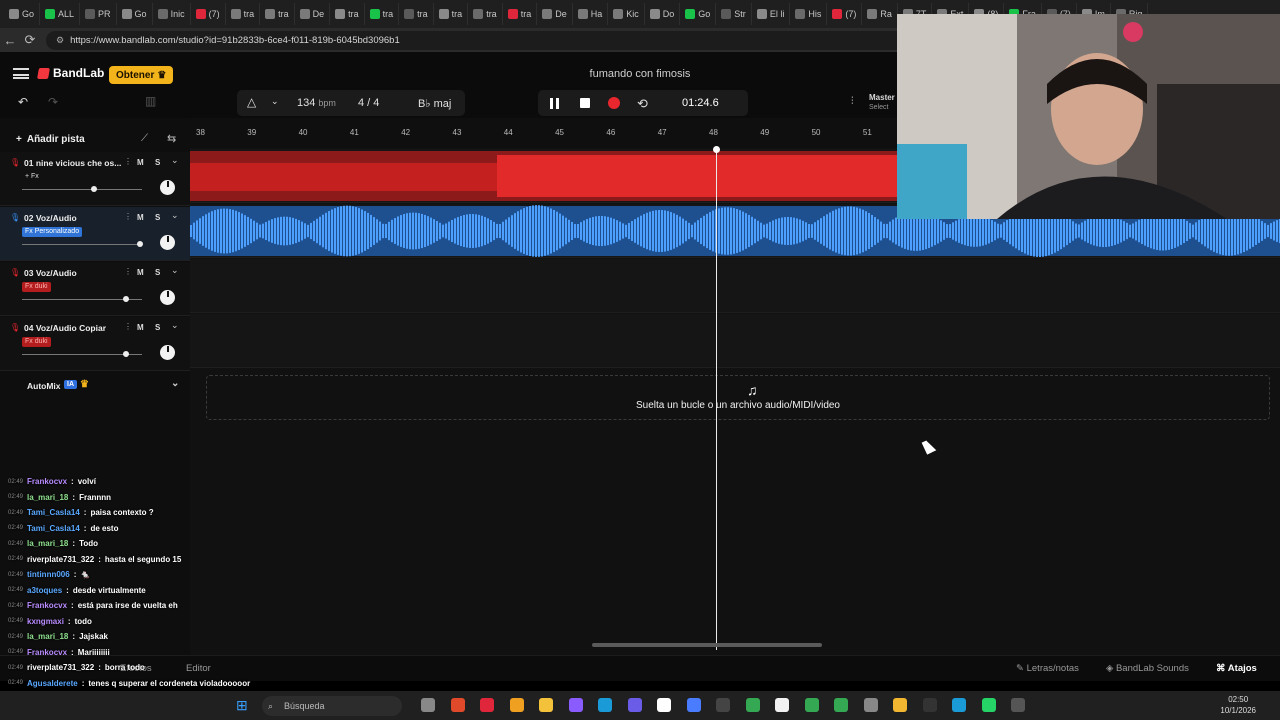 The height and width of the screenshot is (720, 1280). I want to click on track-header-2: 🎙 02 Voz/Audio ⋮ M S ⌄ Fx Personalizado, so click(95, 234).